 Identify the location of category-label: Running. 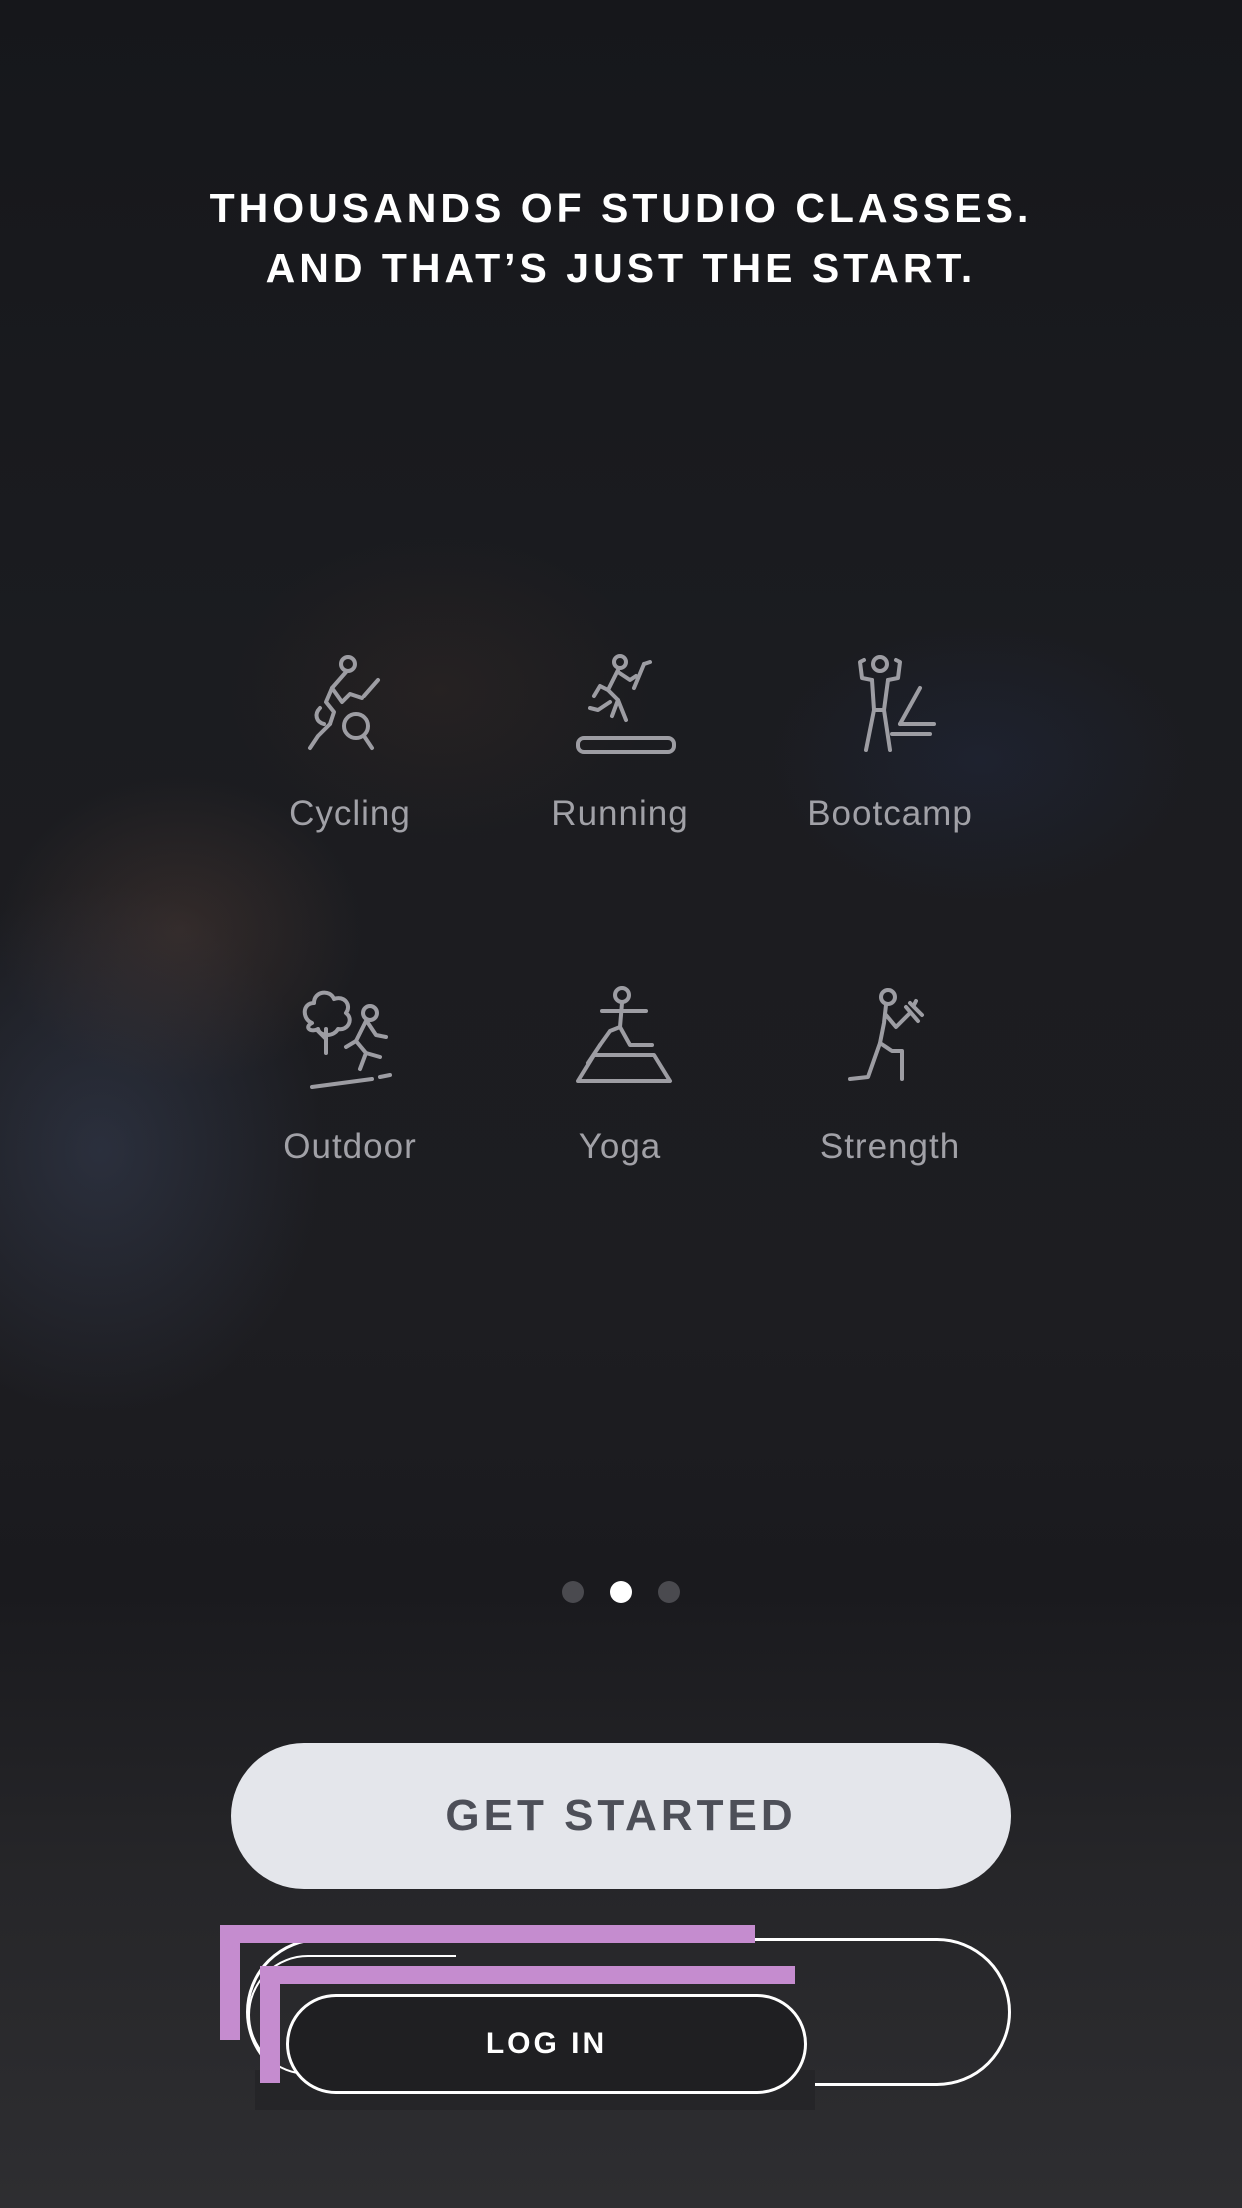
(620, 813).